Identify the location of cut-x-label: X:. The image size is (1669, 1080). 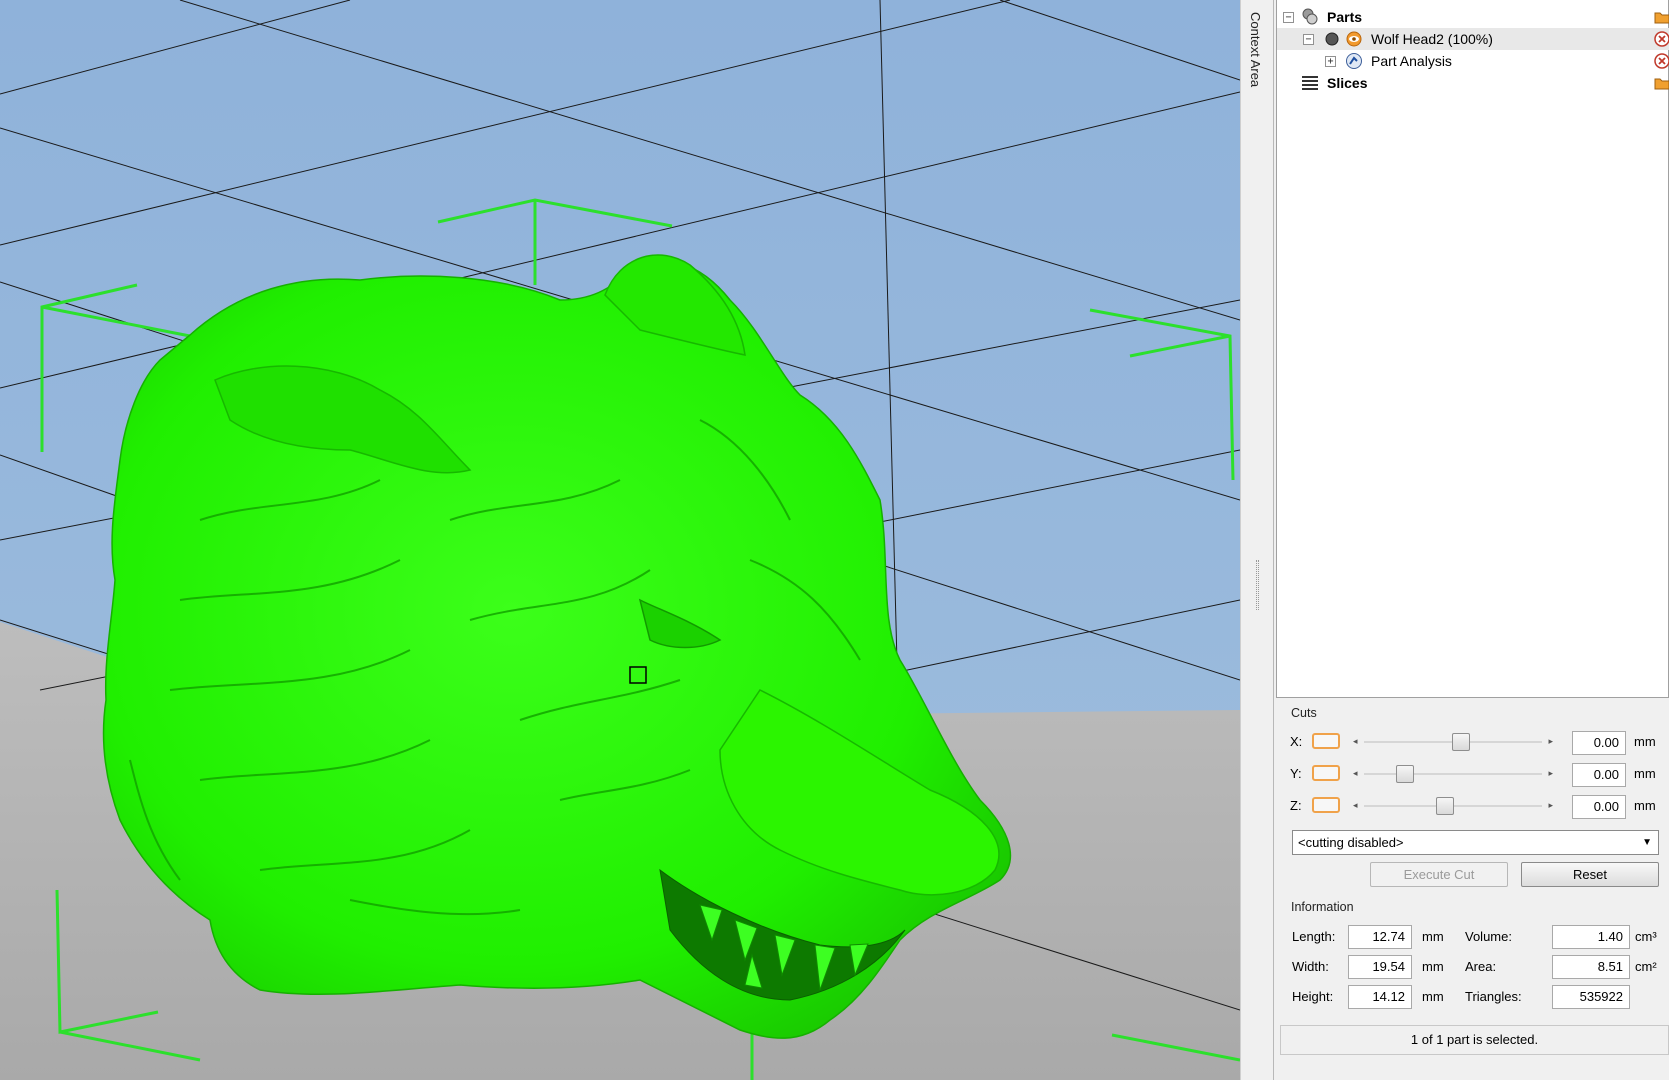
(1296, 741).